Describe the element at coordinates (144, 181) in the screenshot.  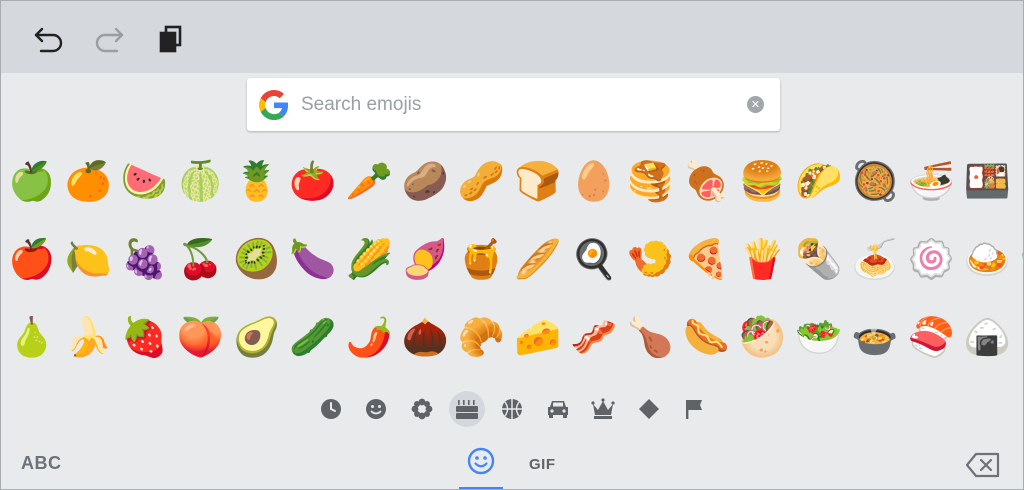
I see `emoji-key: 🍉` at that location.